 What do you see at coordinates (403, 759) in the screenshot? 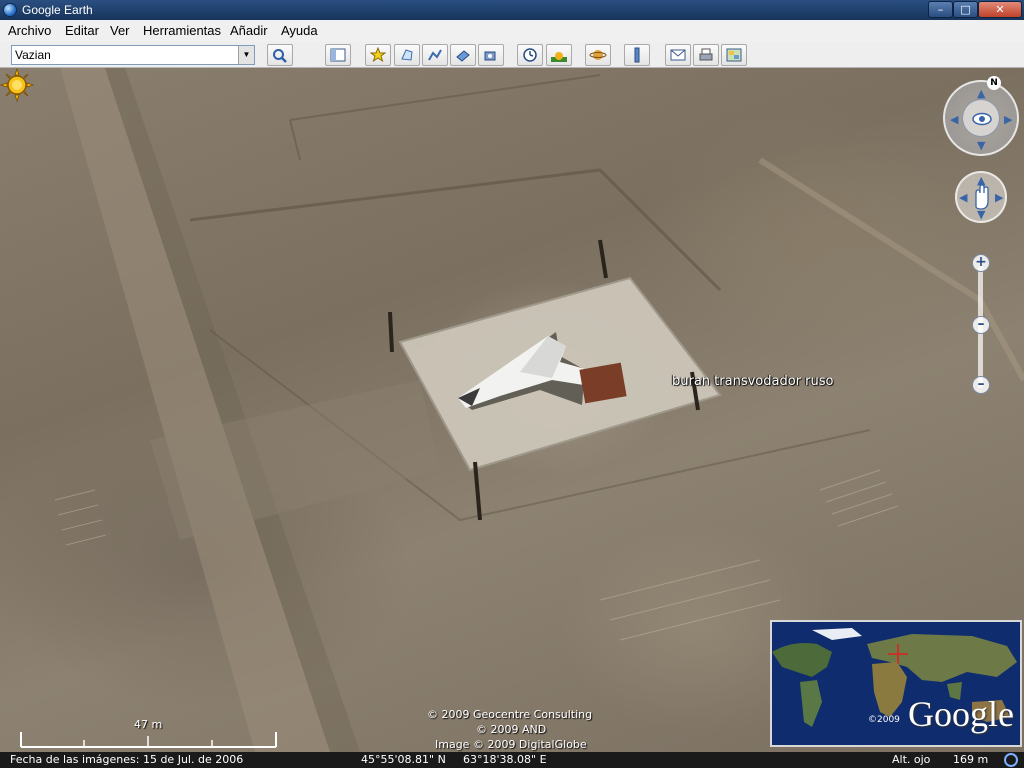
I see `latitude-readout: 45°55'08.81" N` at bounding box center [403, 759].